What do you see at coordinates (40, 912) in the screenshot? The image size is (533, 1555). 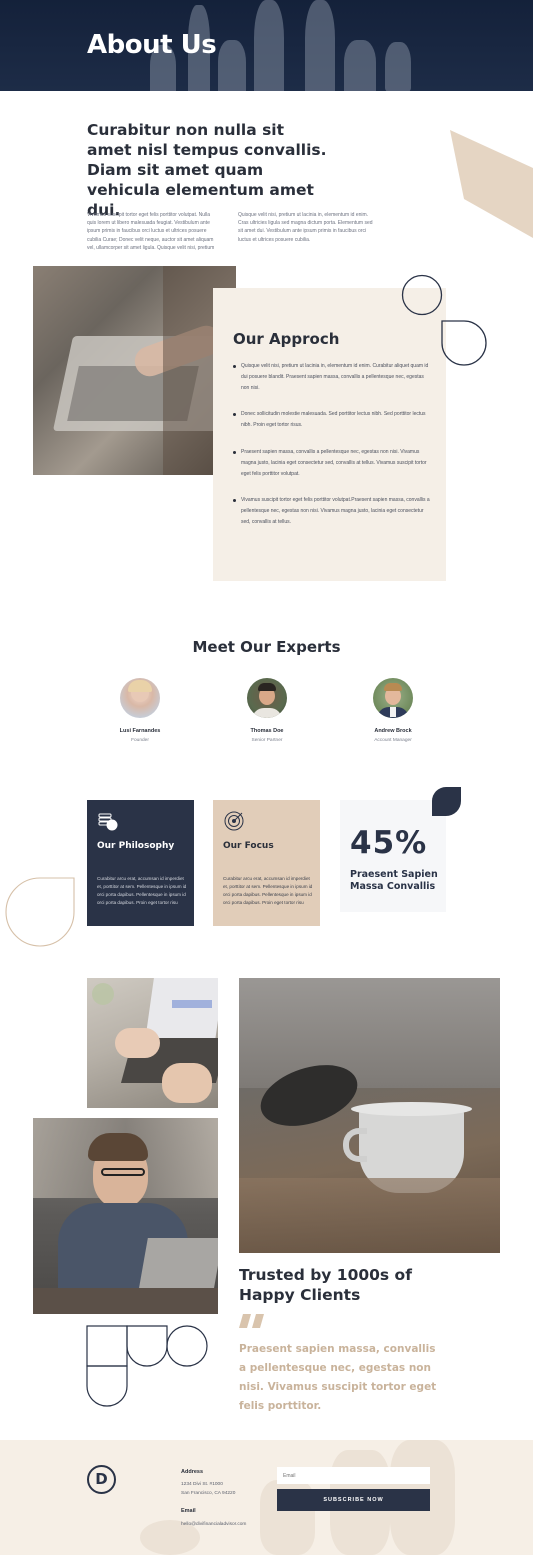 I see `tan-outline-drop-shape` at bounding box center [40, 912].